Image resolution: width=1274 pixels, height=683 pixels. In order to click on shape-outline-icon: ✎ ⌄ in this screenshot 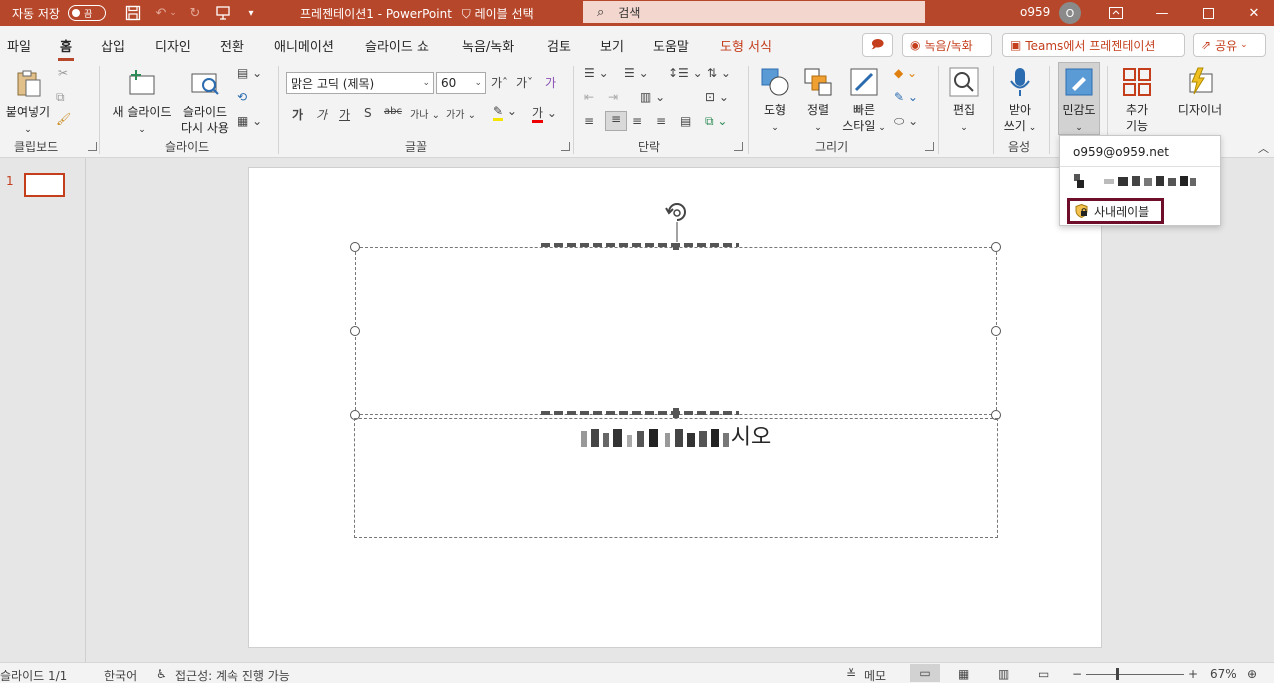, I will do `click(906, 97)`.